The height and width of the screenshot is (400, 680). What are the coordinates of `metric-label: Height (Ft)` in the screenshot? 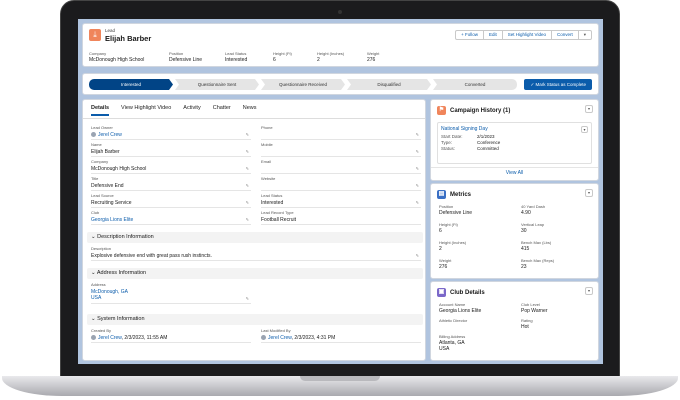 It's located at (448, 224).